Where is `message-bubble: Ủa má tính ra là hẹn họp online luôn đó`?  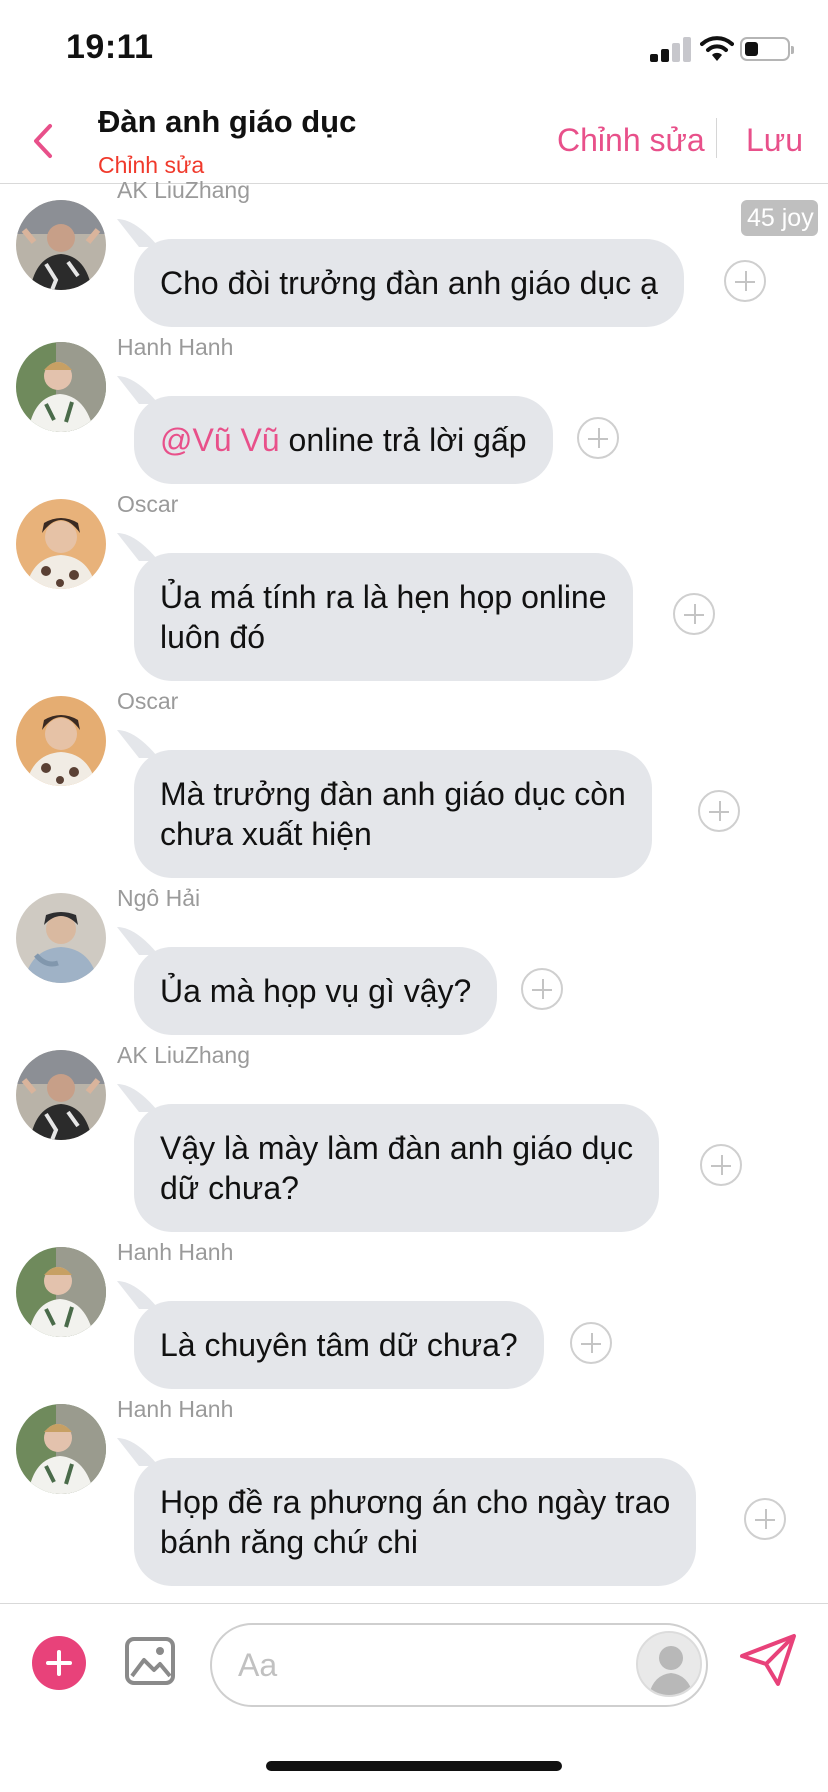
message-bubble: Ủa má tính ra là hẹn họp online luôn đó is located at coordinates (383, 617).